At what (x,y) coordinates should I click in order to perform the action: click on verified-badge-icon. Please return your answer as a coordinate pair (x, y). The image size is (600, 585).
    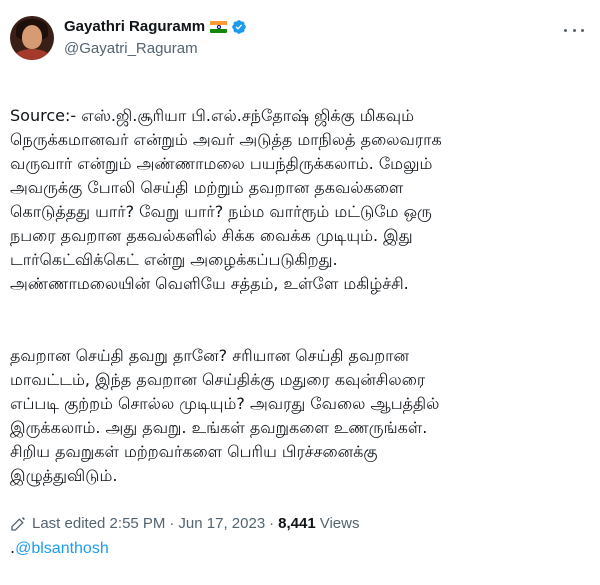
    Looking at the image, I should click on (239, 27).